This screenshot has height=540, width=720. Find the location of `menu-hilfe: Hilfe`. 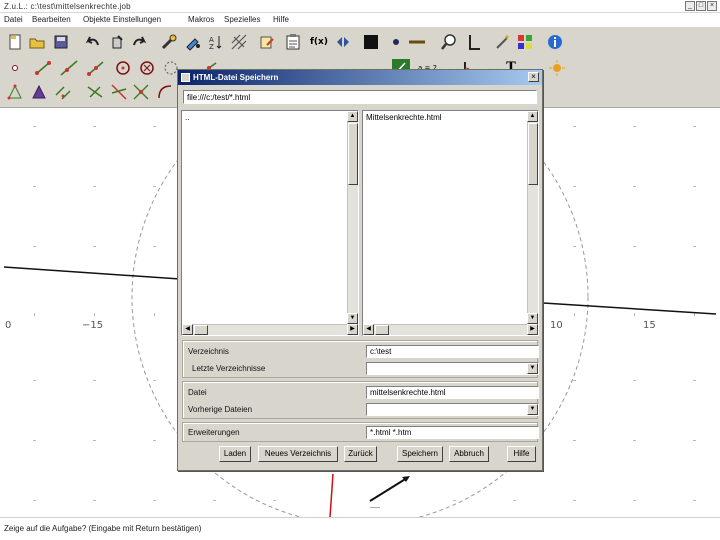

menu-hilfe: Hilfe is located at coordinates (281, 19).